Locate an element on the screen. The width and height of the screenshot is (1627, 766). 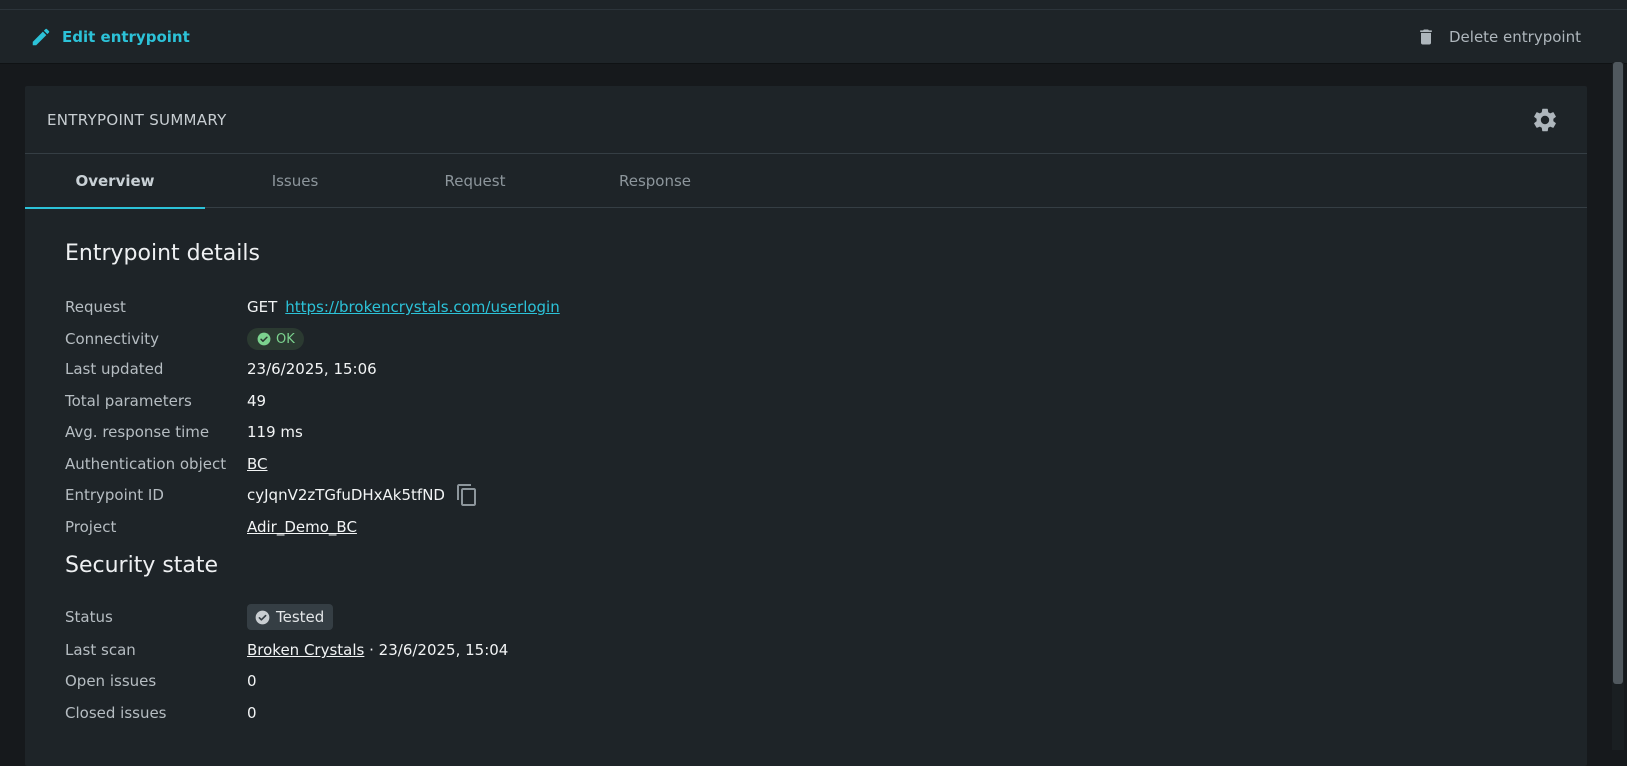
project-label: Project is located at coordinates (91, 527).